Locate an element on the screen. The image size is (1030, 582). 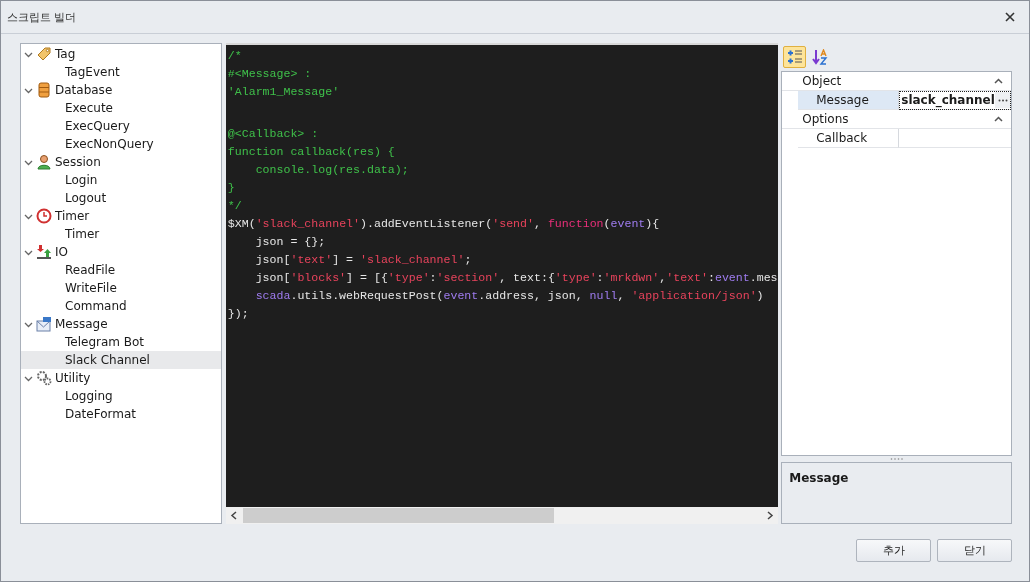
code-token: 'mrkdwn' is located at coordinates (631, 277).